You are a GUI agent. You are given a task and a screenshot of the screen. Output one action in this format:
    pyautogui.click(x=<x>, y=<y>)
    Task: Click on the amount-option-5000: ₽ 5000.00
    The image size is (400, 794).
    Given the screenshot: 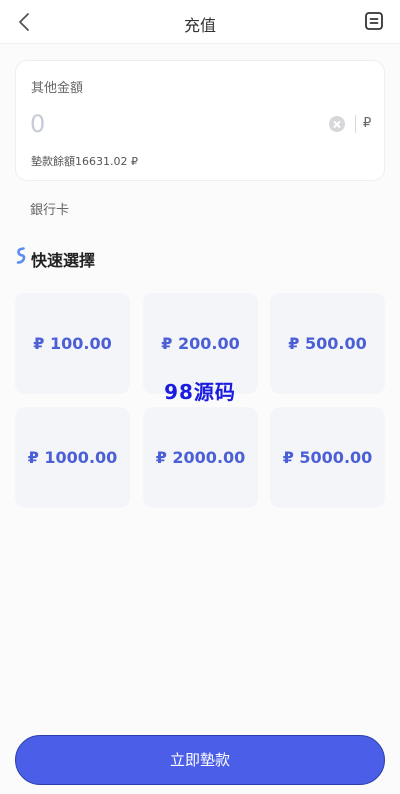 What is the action you would take?
    pyautogui.click(x=327, y=457)
    